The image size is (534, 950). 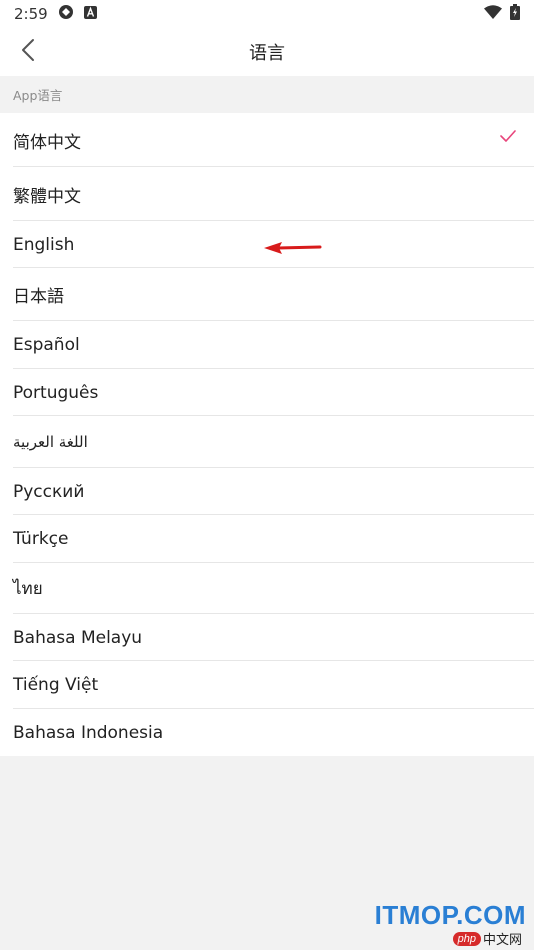 What do you see at coordinates (267, 140) in the screenshot?
I see `language-item-zh-hans: 简体中文` at bounding box center [267, 140].